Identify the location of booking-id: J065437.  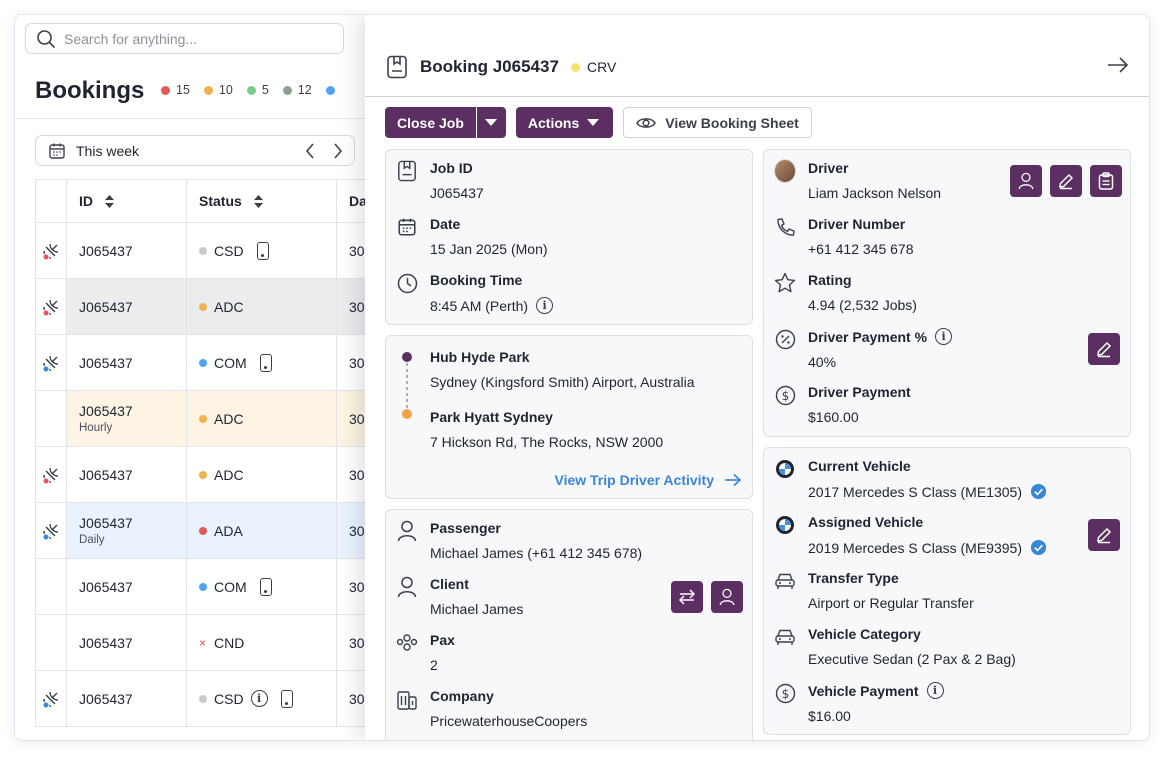
(106, 642).